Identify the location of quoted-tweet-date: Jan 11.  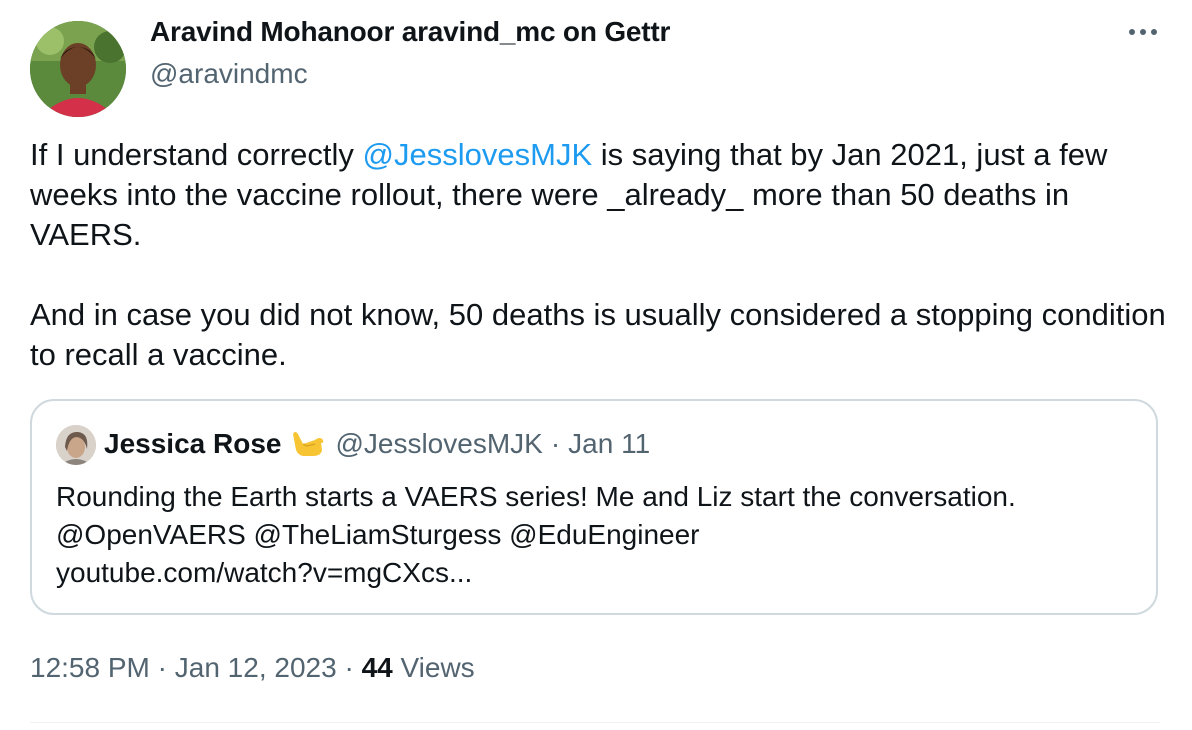
(609, 444).